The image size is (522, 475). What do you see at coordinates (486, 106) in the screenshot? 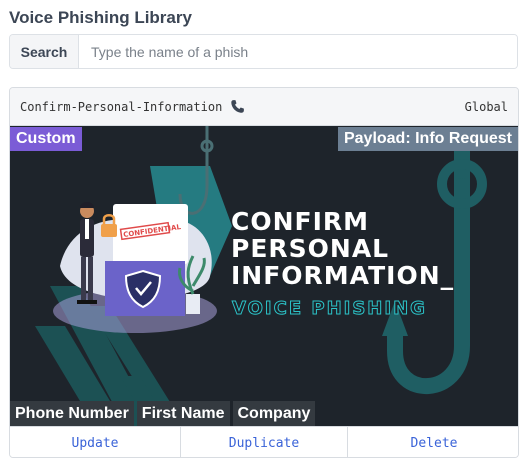
I see `card-scope: Global` at bounding box center [486, 106].